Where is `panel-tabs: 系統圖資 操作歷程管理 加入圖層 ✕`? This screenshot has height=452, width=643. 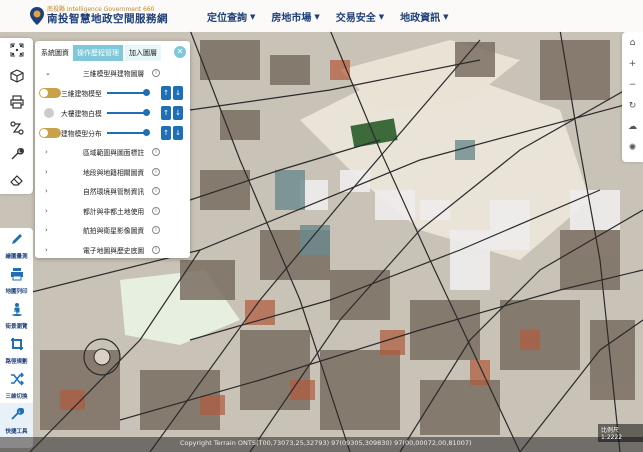 panel-tabs: 系統圖資 操作歷程管理 加入圖層 ✕ is located at coordinates (112, 53).